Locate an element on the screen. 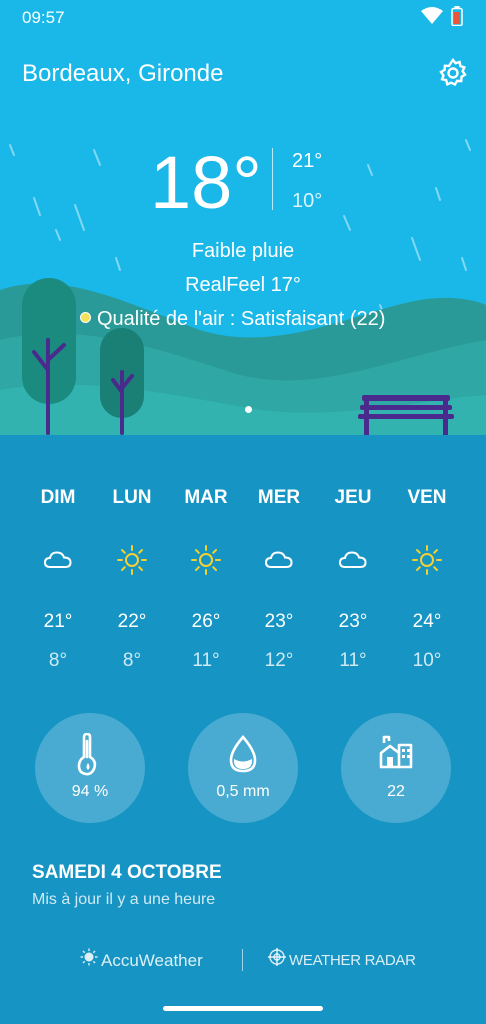 The height and width of the screenshot is (1024, 486). day-high: 24° is located at coordinates (427, 621).